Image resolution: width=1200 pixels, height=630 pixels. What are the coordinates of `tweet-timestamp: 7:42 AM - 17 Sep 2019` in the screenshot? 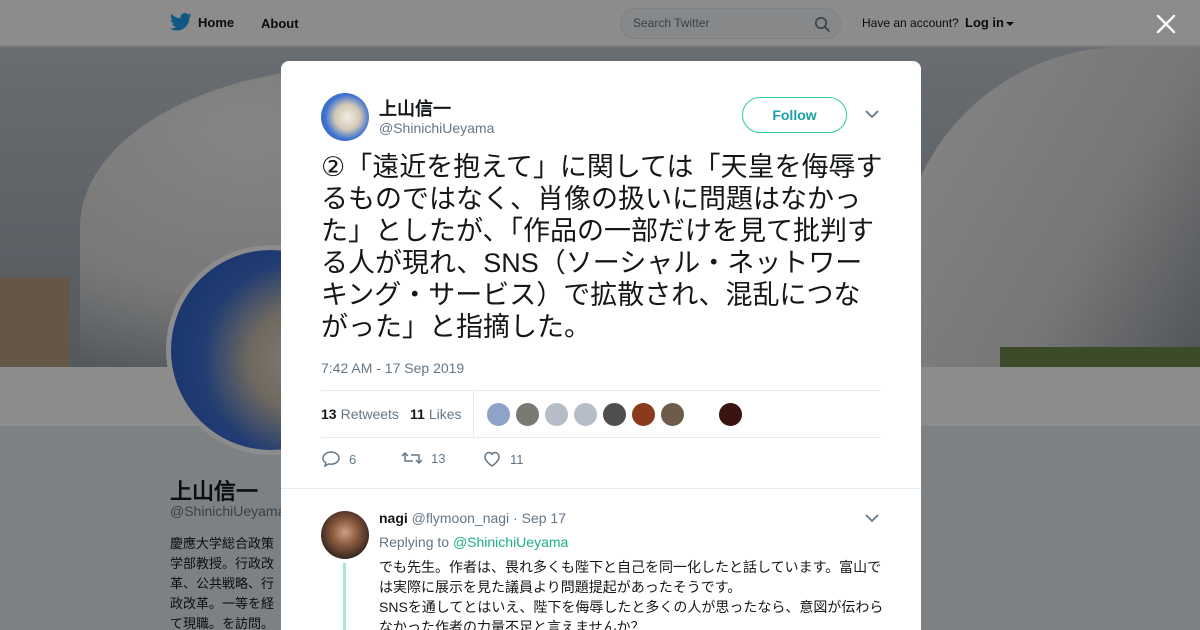 It's located at (392, 368).